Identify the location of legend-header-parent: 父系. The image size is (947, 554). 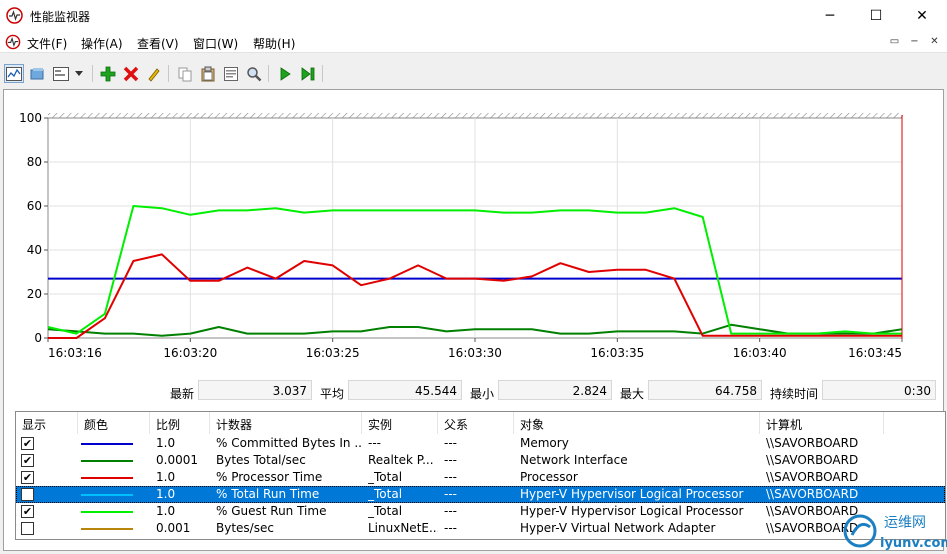
(476, 423).